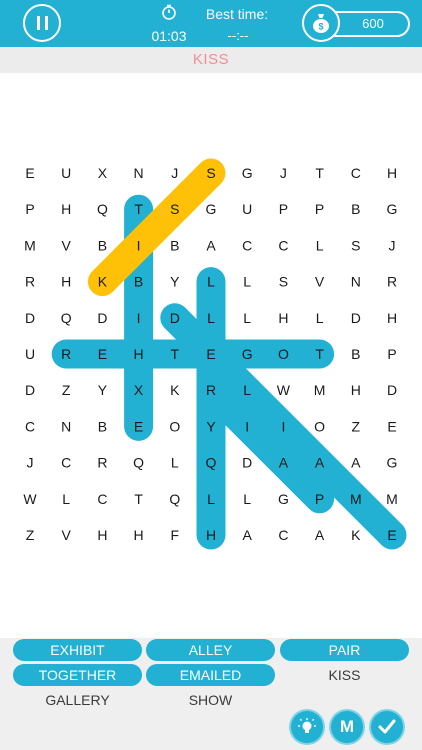 This screenshot has height=750, width=422. I want to click on hint-button, so click(307, 727).